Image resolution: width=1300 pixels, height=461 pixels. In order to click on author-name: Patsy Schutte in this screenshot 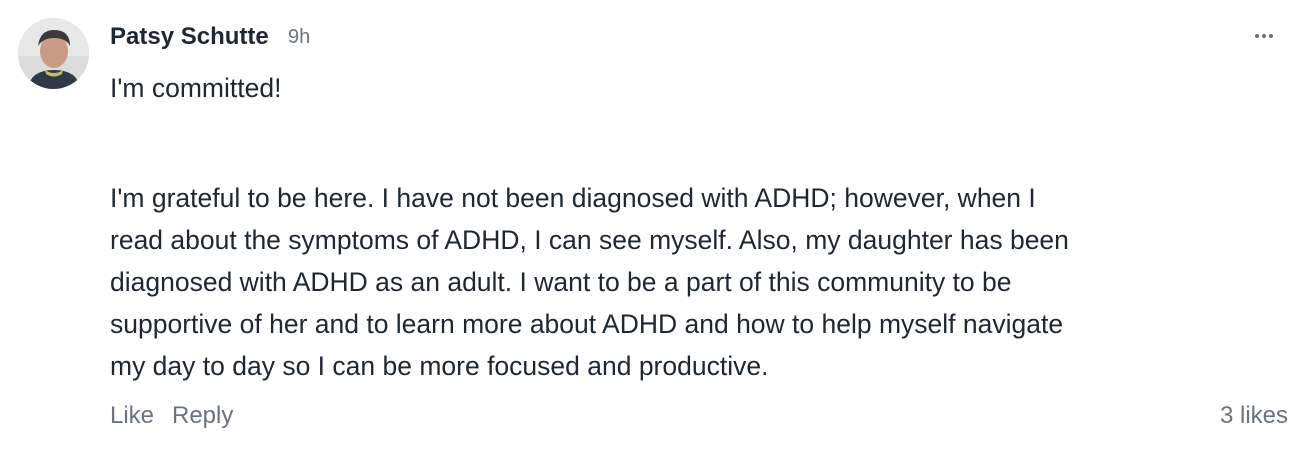, I will do `click(189, 37)`.